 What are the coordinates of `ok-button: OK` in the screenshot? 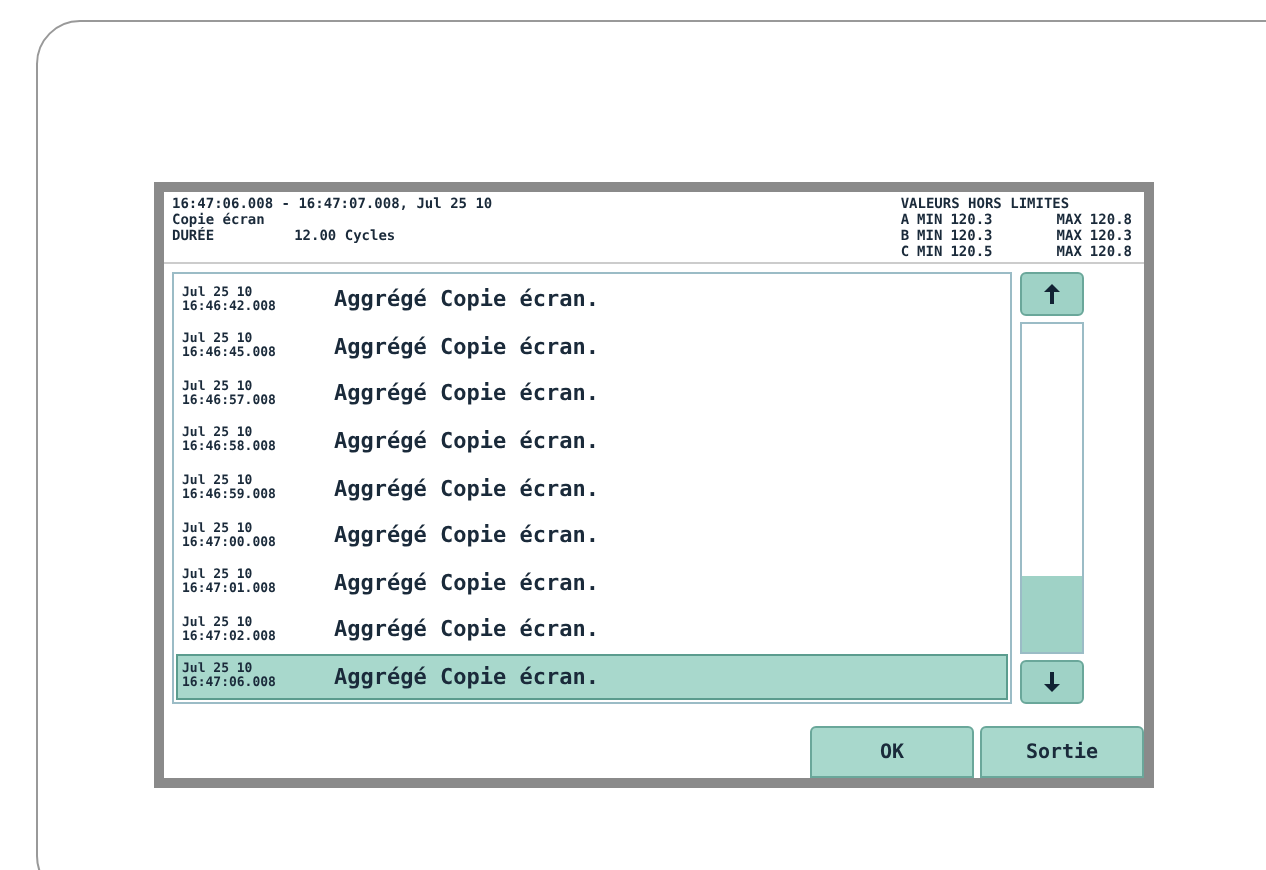 It's located at (892, 752).